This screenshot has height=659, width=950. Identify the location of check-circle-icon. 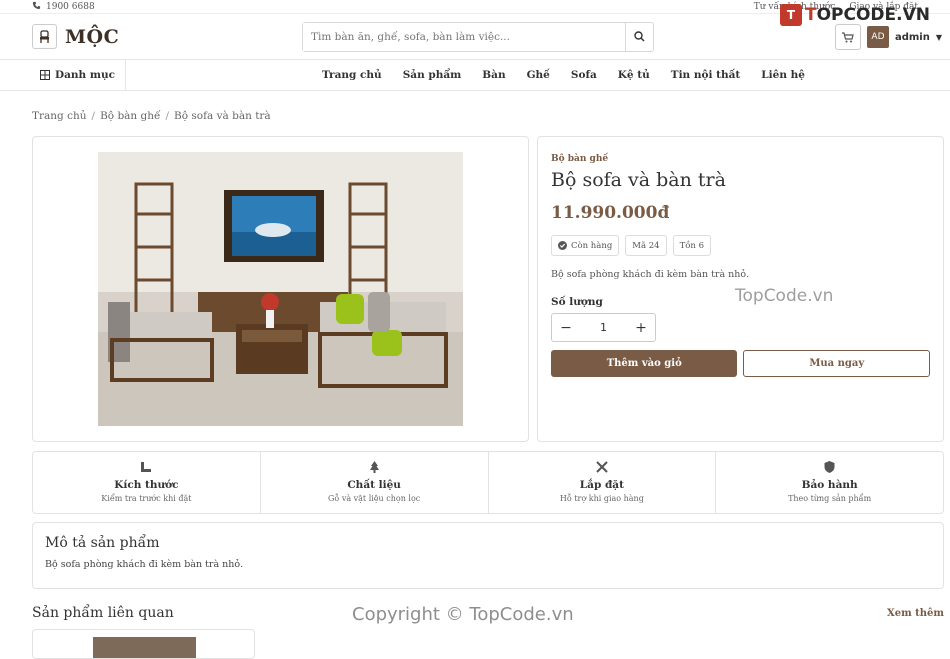
(562, 245).